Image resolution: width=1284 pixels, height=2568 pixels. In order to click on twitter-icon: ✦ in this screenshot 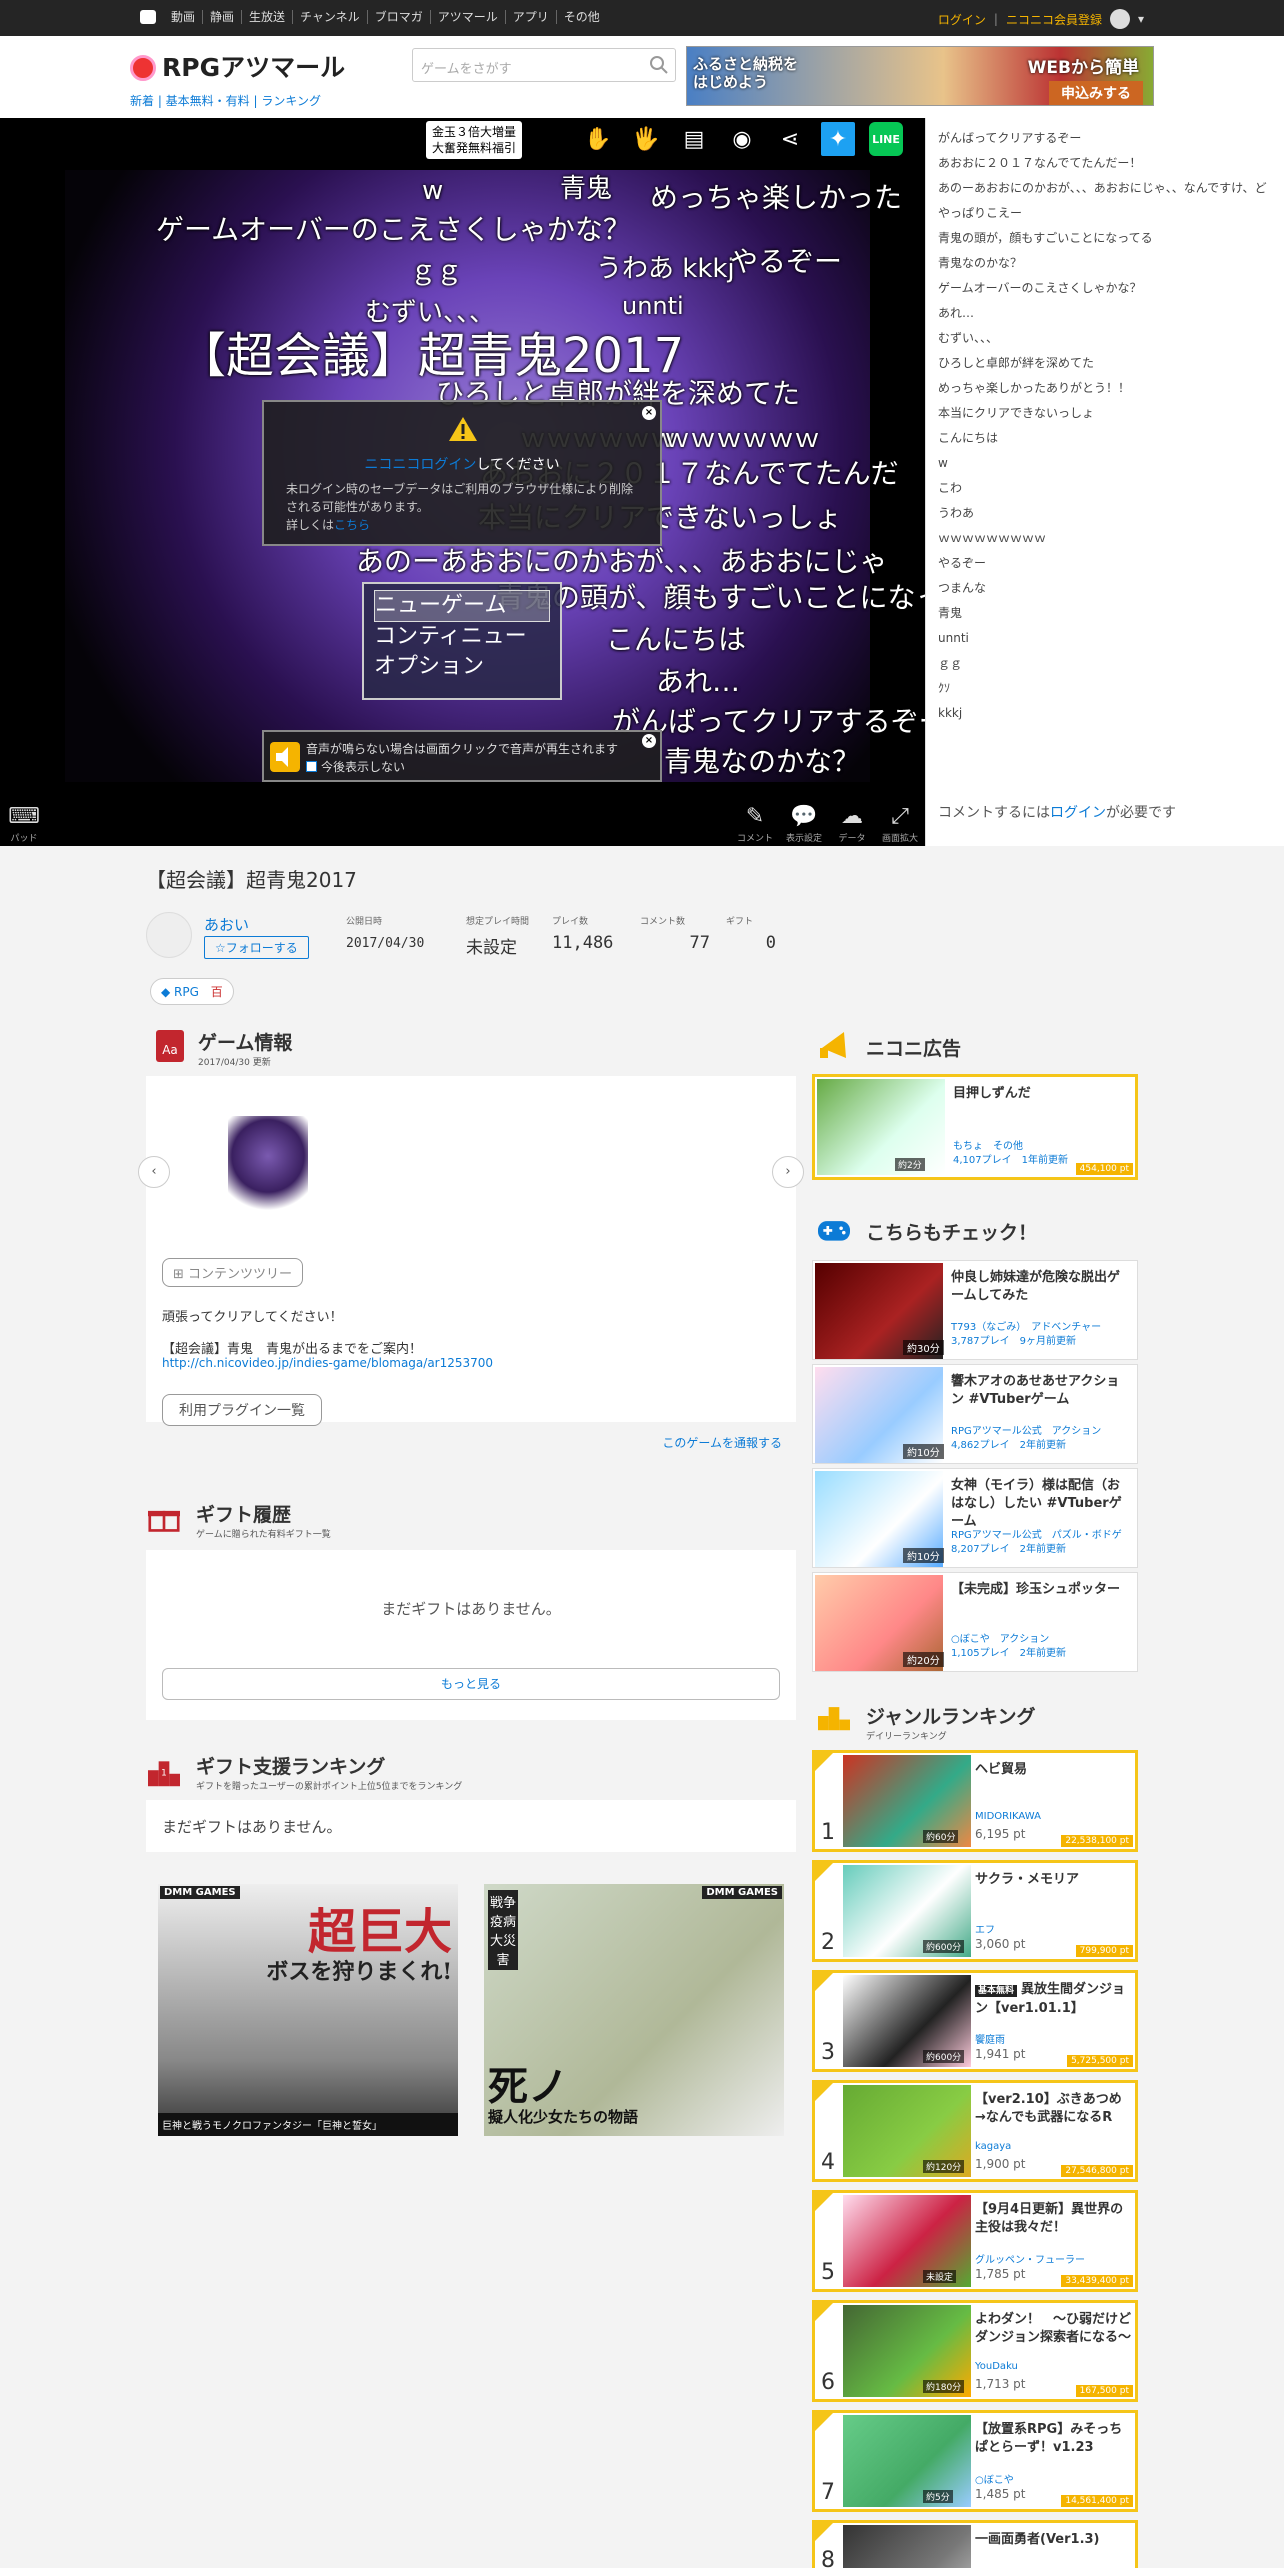, I will do `click(838, 139)`.